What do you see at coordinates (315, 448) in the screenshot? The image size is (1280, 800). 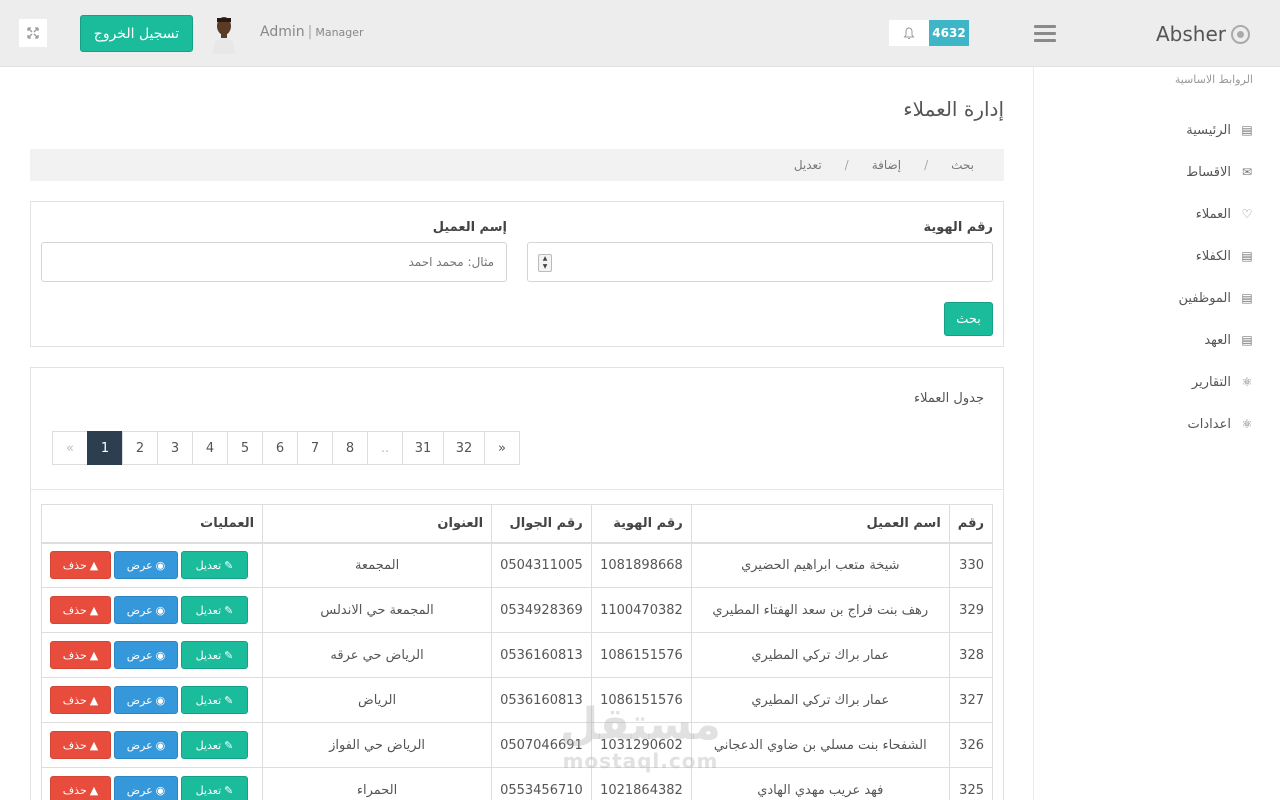 I see `pagination-page: 7` at bounding box center [315, 448].